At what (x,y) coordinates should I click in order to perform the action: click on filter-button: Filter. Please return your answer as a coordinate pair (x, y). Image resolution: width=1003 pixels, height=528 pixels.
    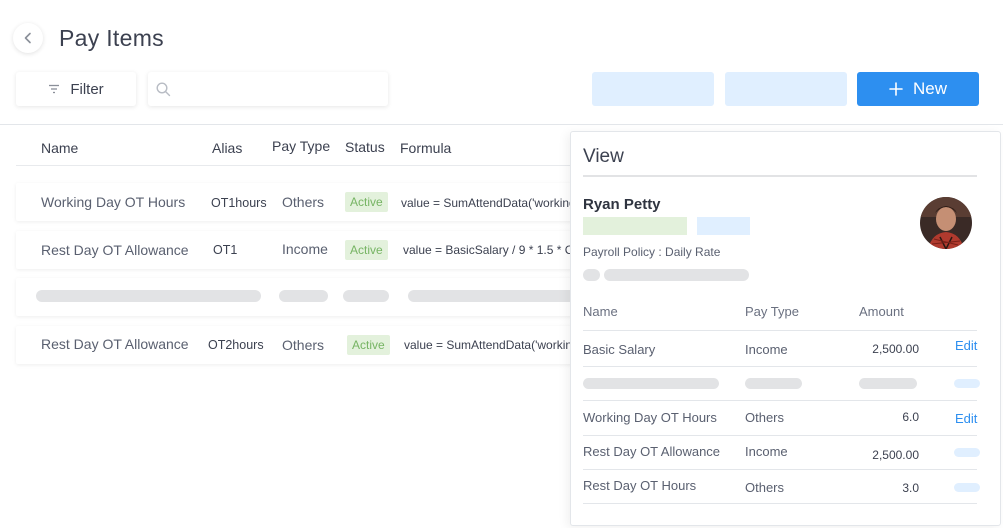
    Looking at the image, I should click on (76, 89).